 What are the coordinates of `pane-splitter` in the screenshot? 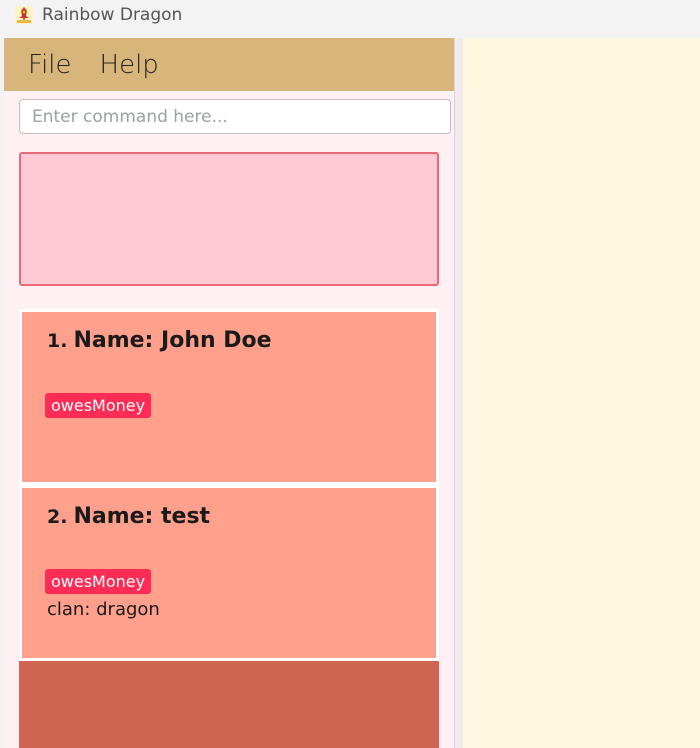 It's located at (458, 393).